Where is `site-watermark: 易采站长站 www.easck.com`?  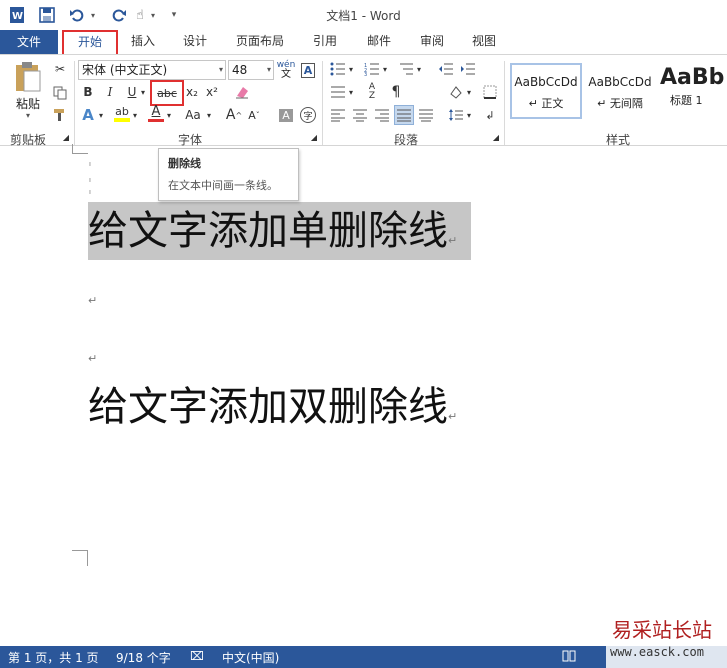 site-watermark: 易采站长站 www.easck.com is located at coordinates (666, 640).